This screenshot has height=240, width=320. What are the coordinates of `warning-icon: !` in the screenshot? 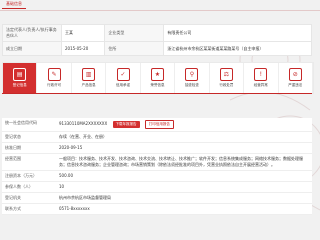 It's located at (261, 74).